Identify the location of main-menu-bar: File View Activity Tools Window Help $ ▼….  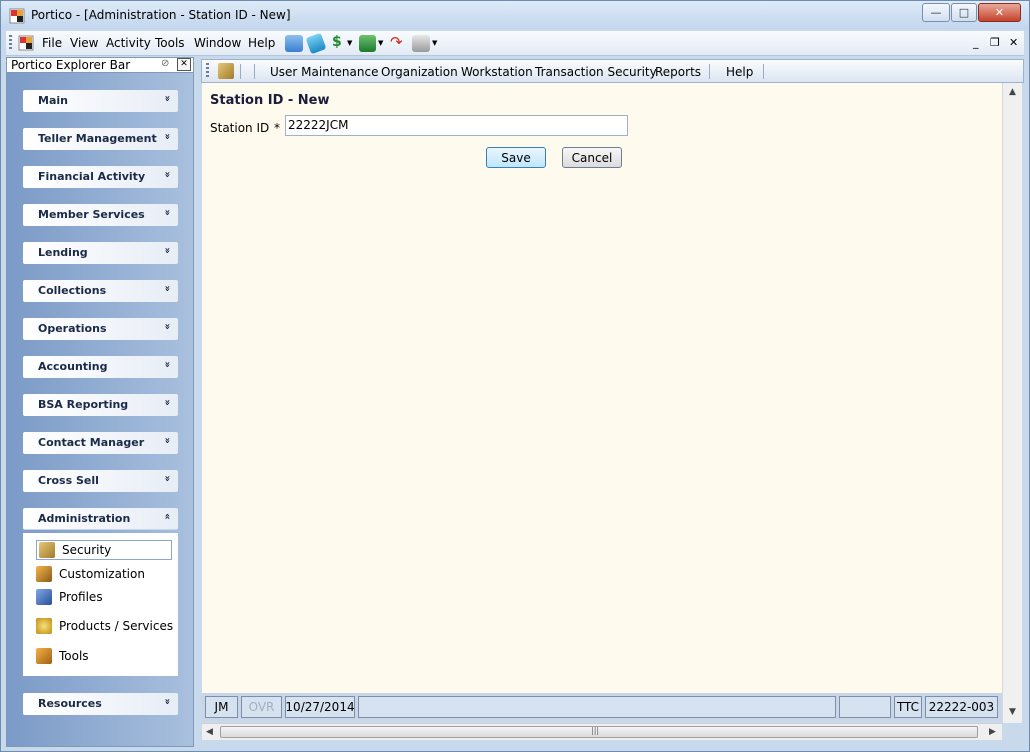
(515, 43).